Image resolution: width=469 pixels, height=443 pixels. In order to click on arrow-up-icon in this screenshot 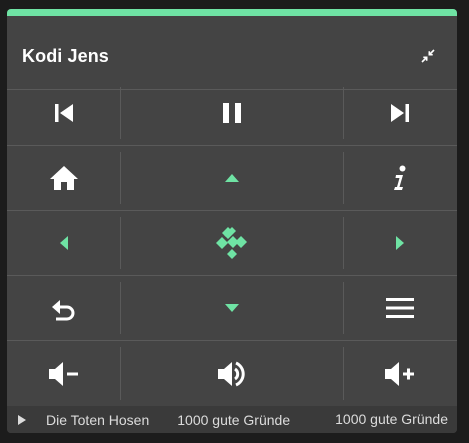, I will do `click(231, 178)`.